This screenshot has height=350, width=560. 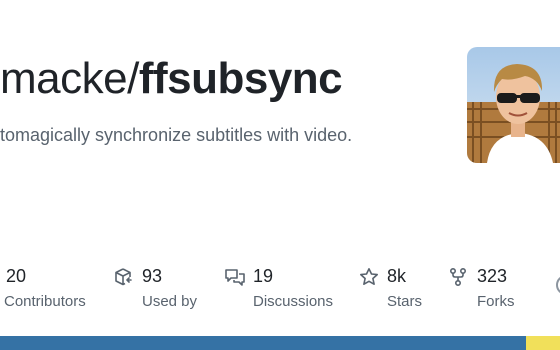 I want to click on avatar-photo, so click(x=513, y=105).